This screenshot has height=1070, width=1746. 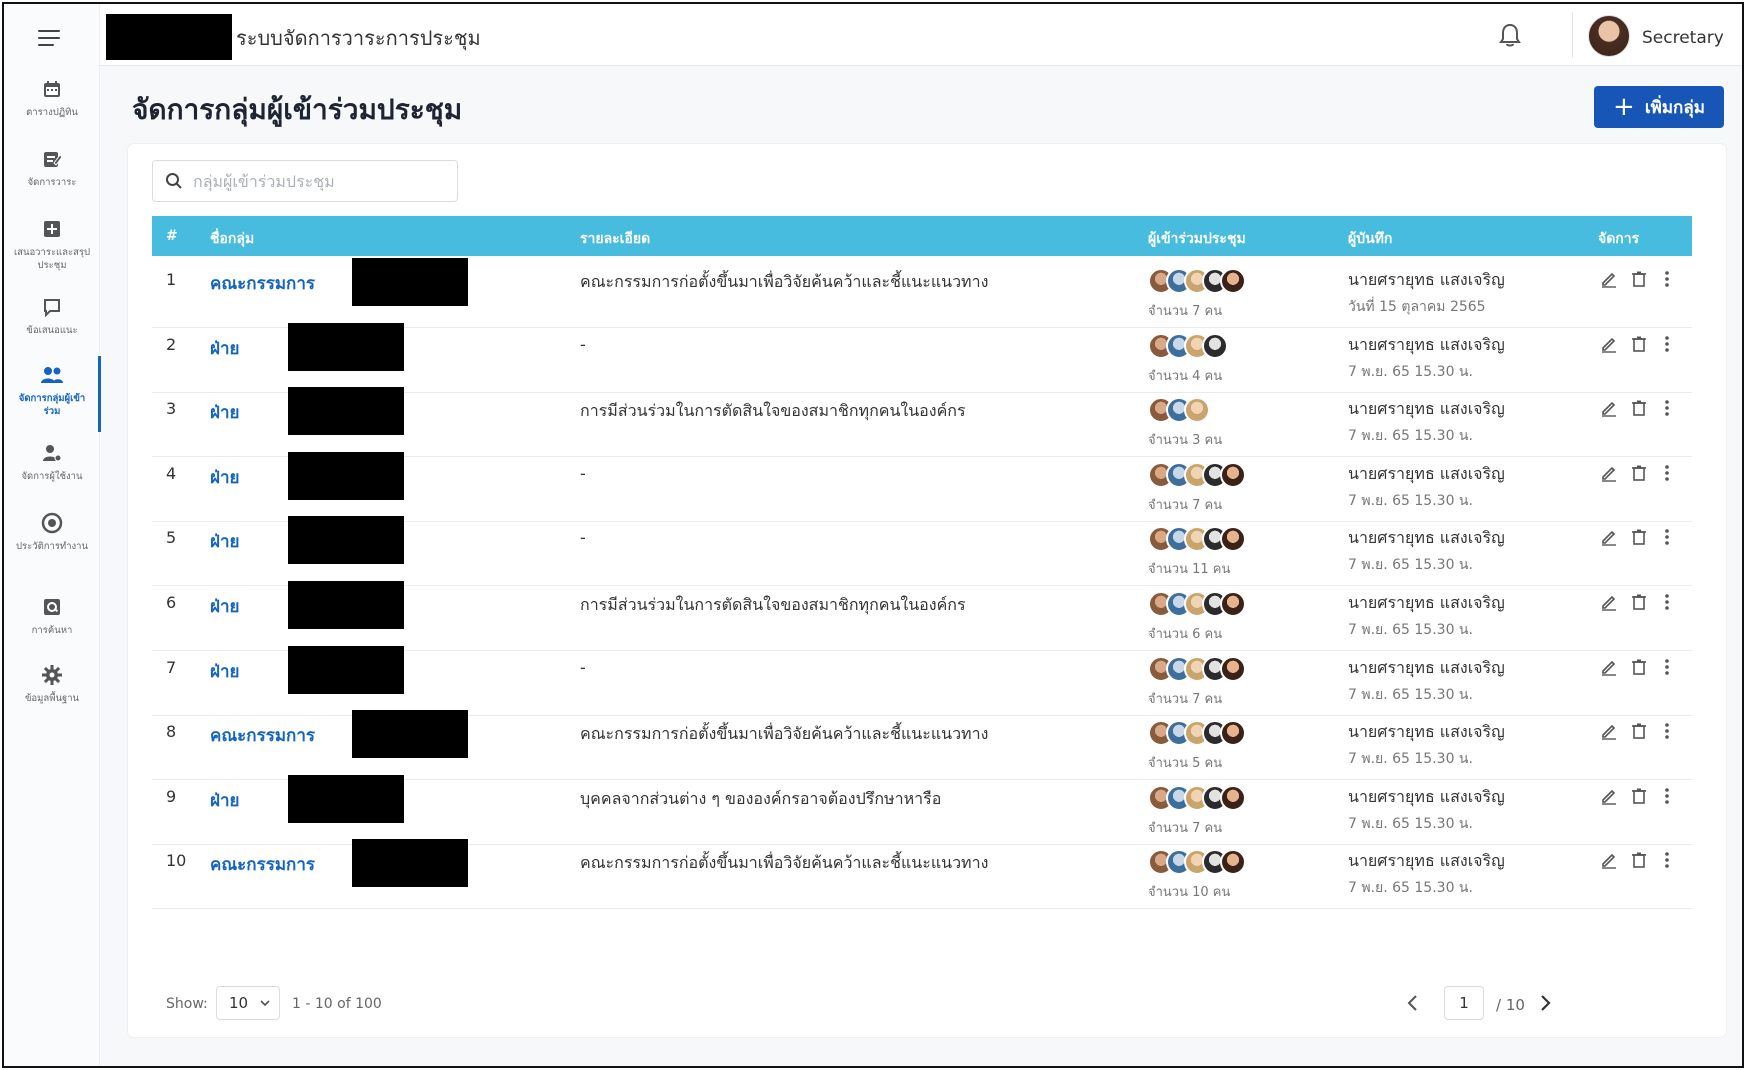 What do you see at coordinates (52, 683) in the screenshot?
I see `sidebar-item-settings: ข้อมูลพื้นฐาน` at bounding box center [52, 683].